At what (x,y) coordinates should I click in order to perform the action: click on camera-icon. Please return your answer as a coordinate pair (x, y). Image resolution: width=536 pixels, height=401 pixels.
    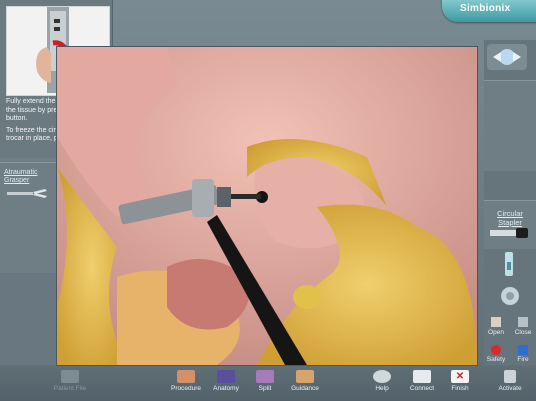
    Looking at the image, I should click on (507, 57).